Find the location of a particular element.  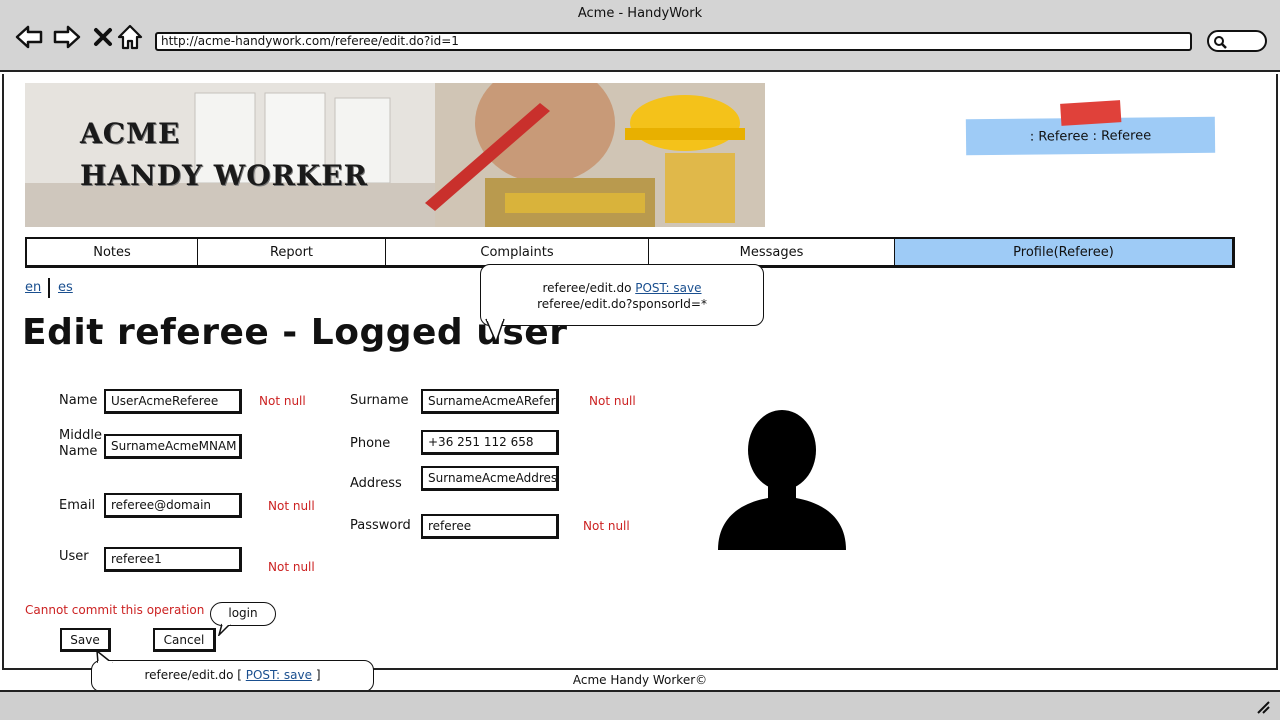

surname-input: SurnameAcmeARefer is located at coordinates (490, 401).